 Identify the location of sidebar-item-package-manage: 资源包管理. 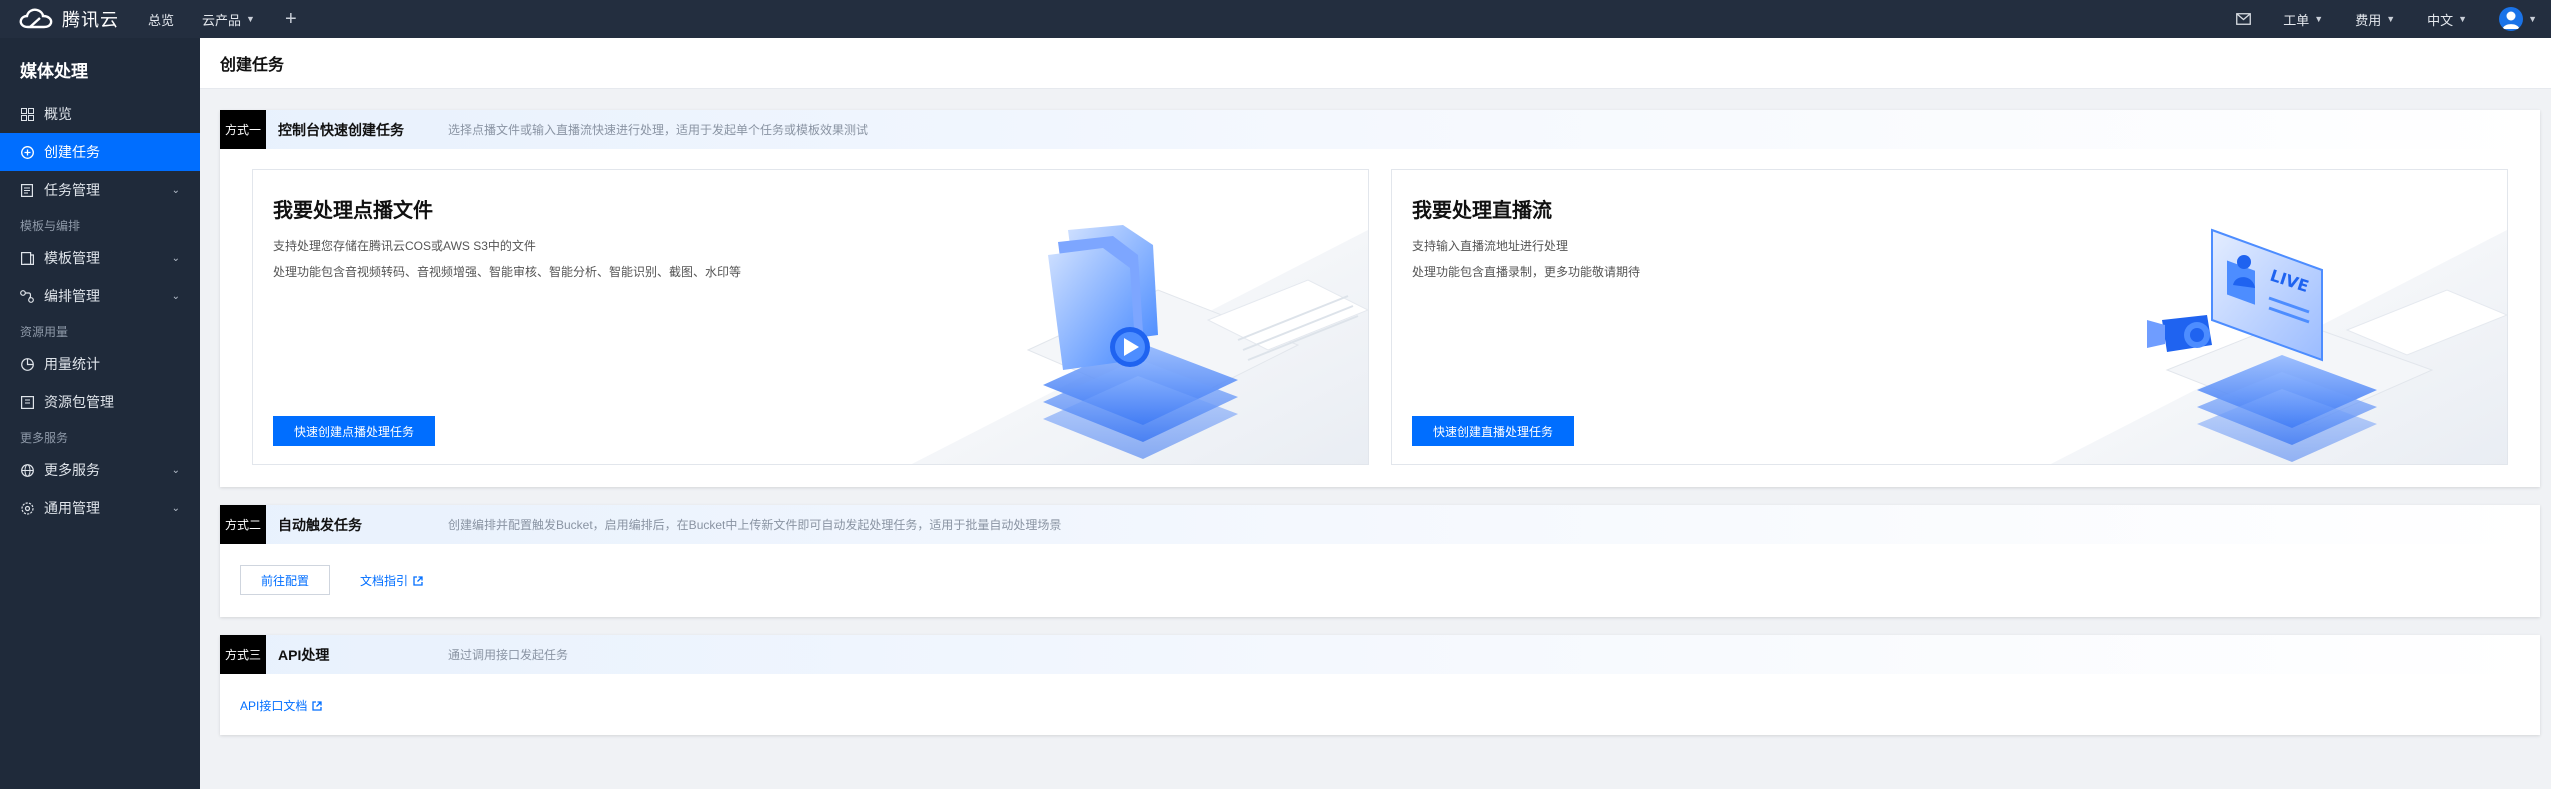
(100, 402).